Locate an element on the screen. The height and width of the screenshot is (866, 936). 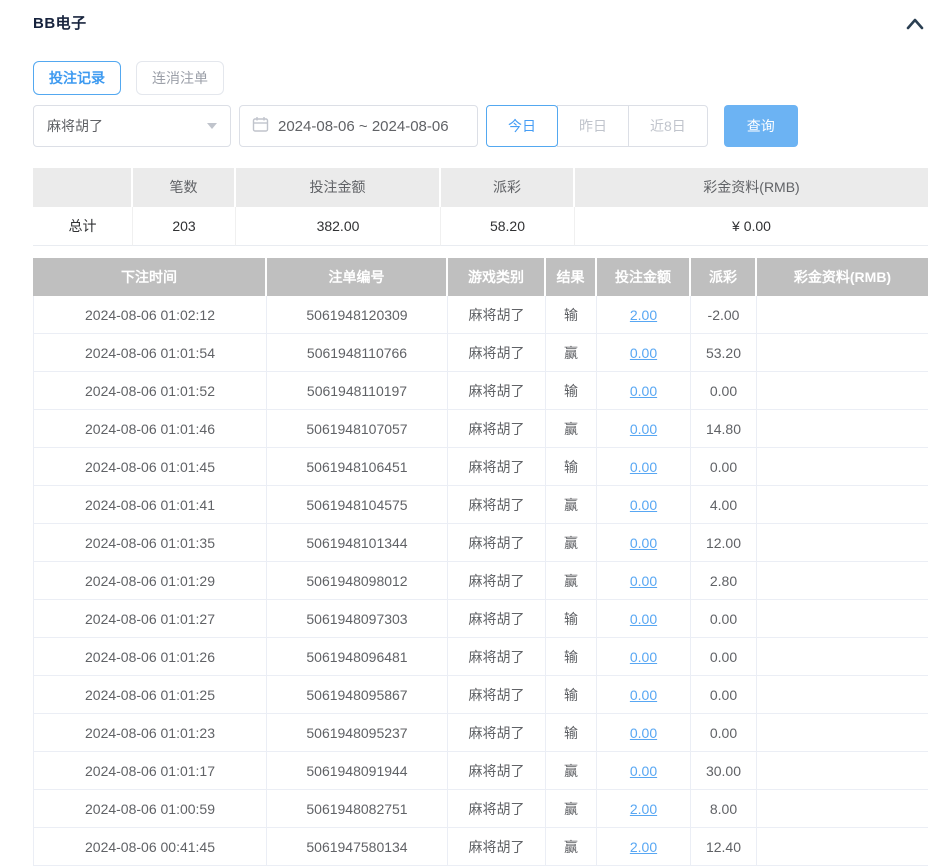
header-bet-time: 下注时间 is located at coordinates (150, 277).